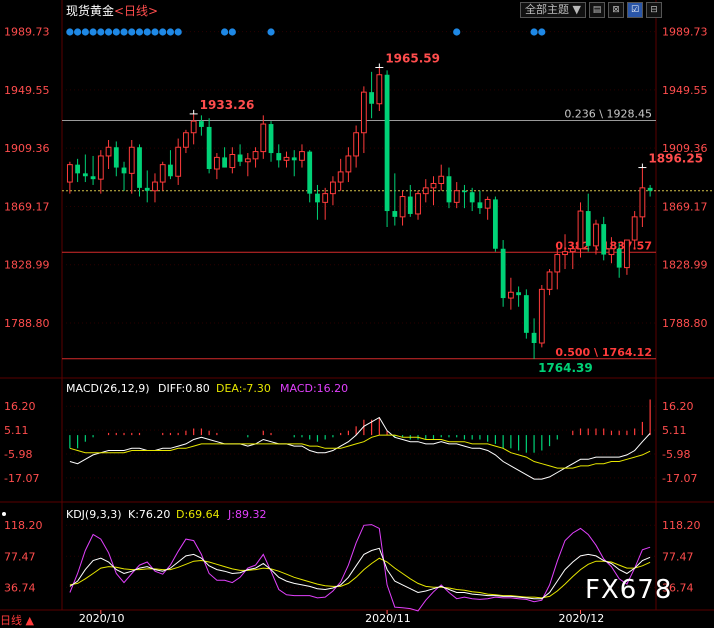  Describe the element at coordinates (597, 10) in the screenshot. I see `list-view-button: ▤` at that location.